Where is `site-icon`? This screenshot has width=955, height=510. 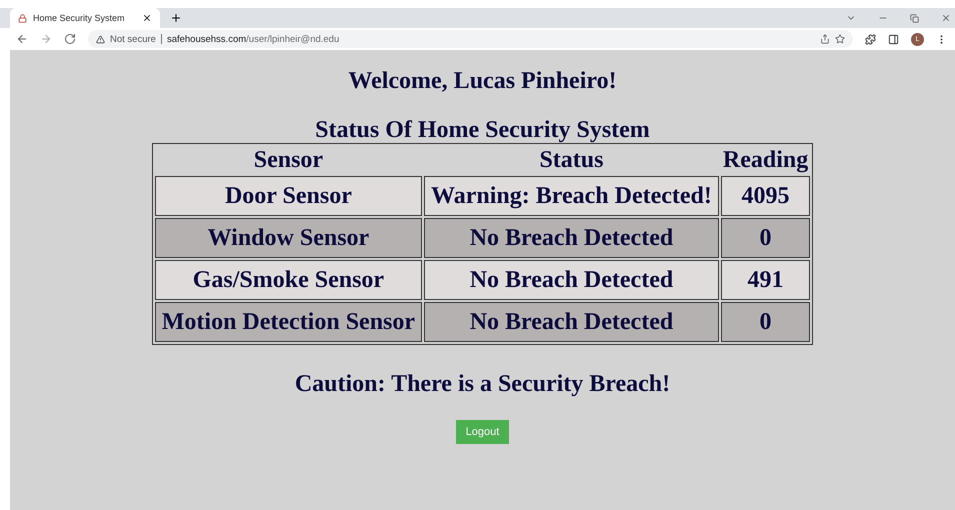 site-icon is located at coordinates (22, 18).